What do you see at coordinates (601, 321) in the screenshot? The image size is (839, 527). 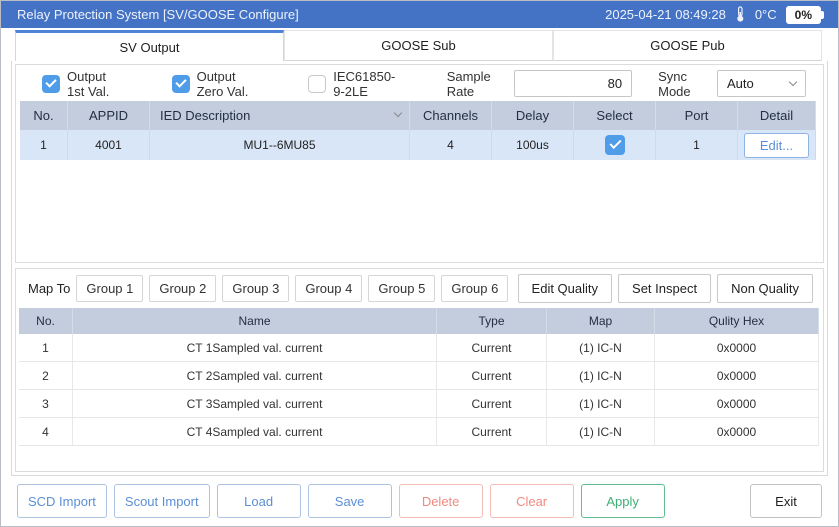 I see `col-map: Map` at bounding box center [601, 321].